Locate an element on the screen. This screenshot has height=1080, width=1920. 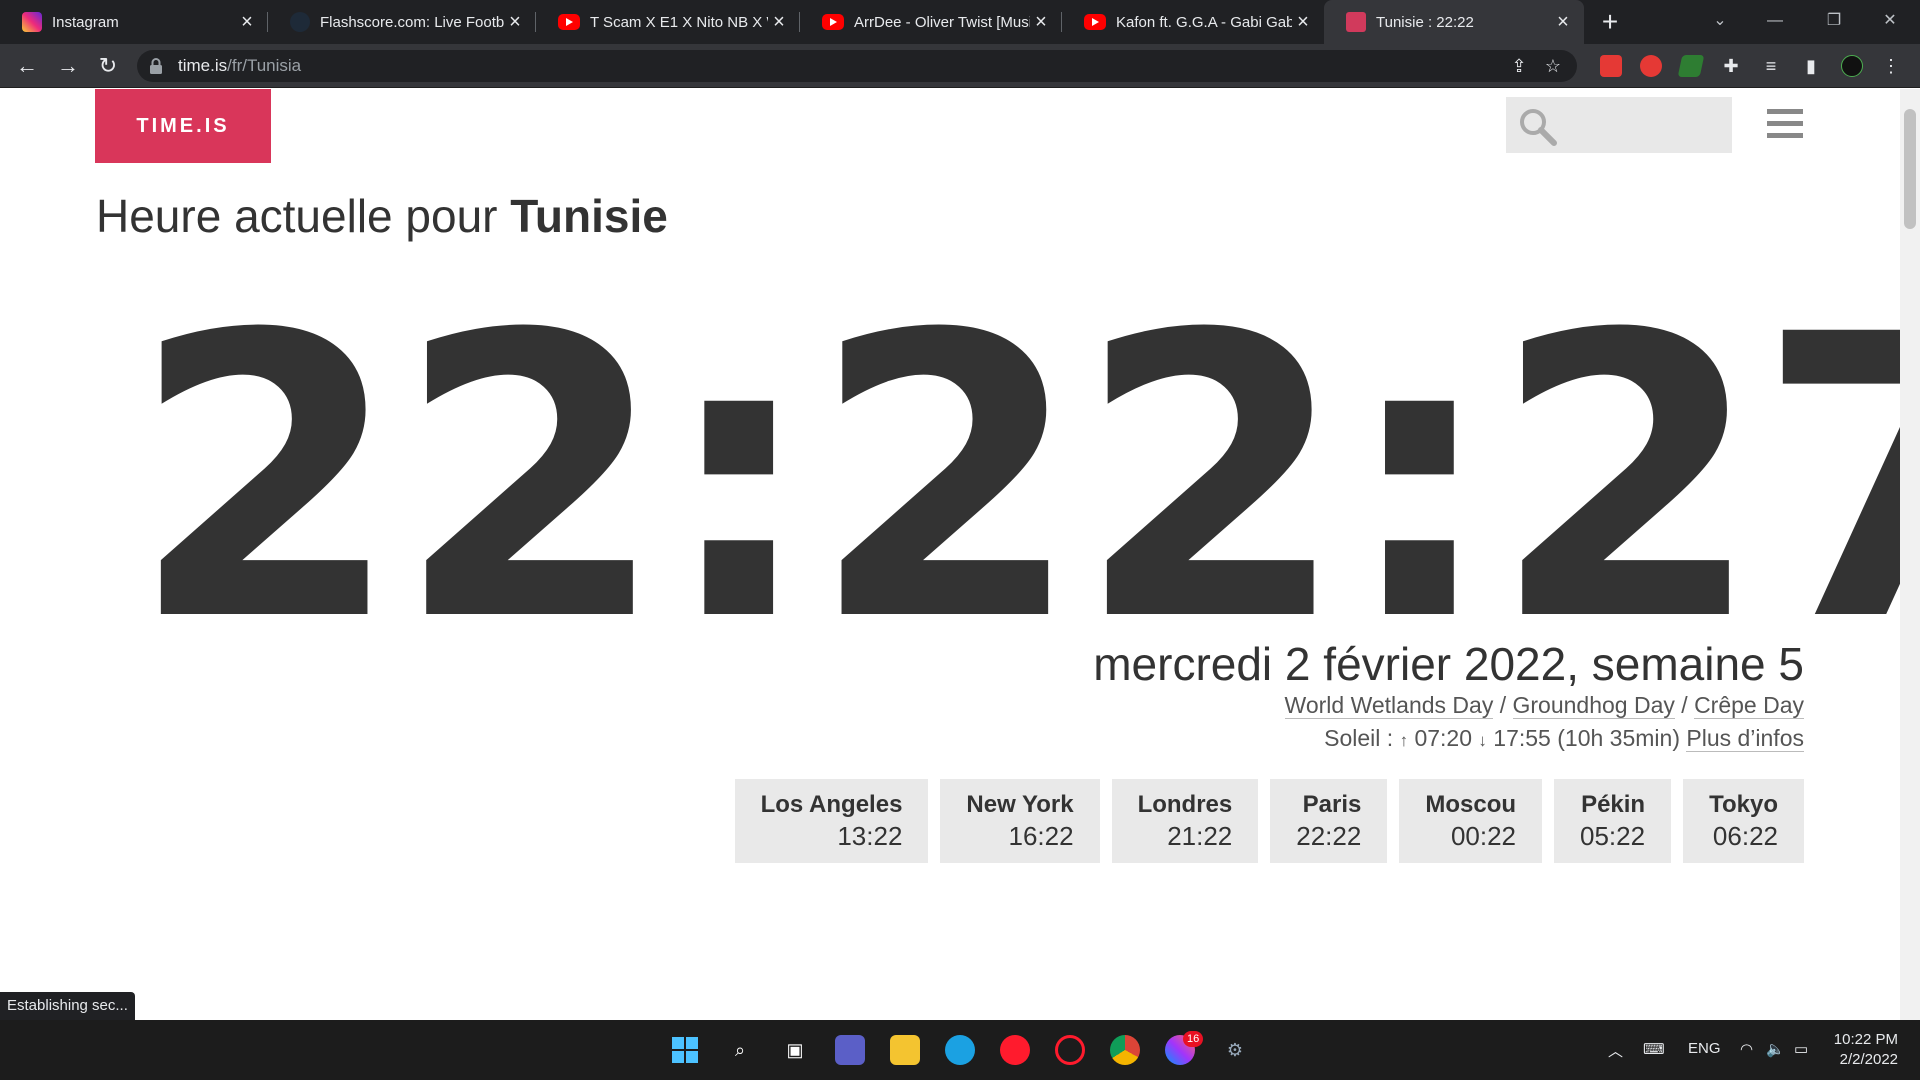
edge-icon is located at coordinates (960, 1050).